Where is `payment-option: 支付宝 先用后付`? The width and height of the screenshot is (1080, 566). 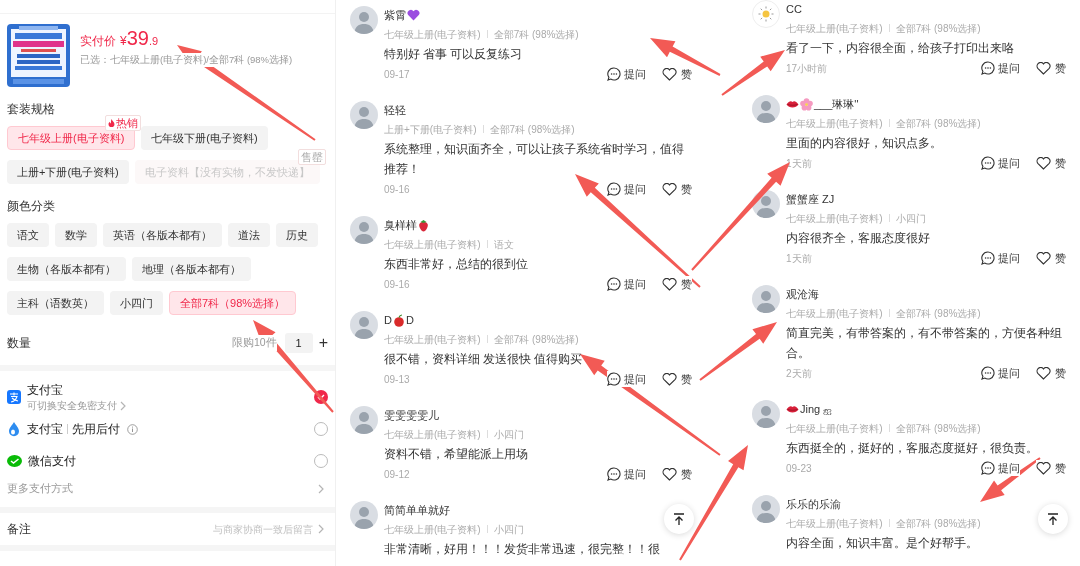
payment-option: 支付宝 先用后付 is located at coordinates (167, 429).